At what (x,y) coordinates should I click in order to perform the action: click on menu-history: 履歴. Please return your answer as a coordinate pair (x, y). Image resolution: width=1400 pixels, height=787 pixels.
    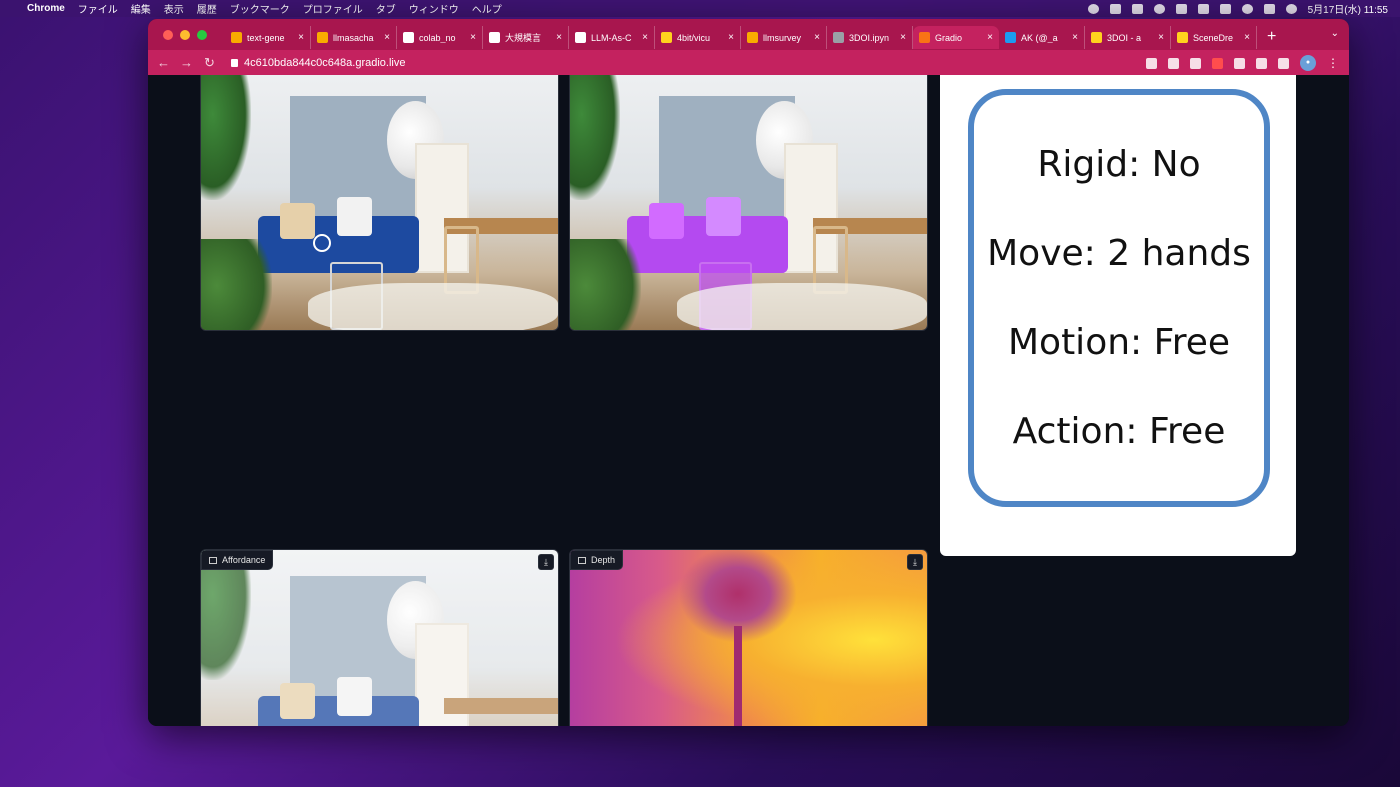
    Looking at the image, I should click on (207, 8).